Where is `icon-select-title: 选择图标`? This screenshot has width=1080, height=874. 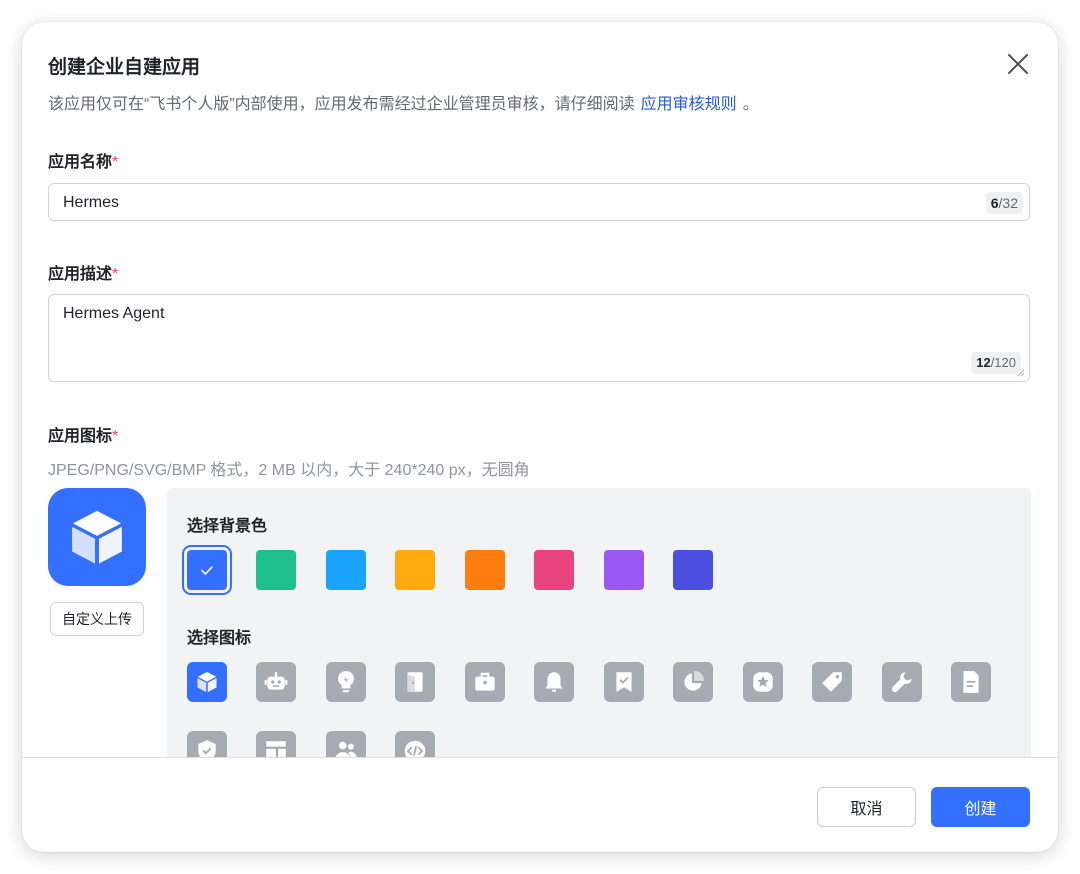
icon-select-title: 选择图标 is located at coordinates (219, 638).